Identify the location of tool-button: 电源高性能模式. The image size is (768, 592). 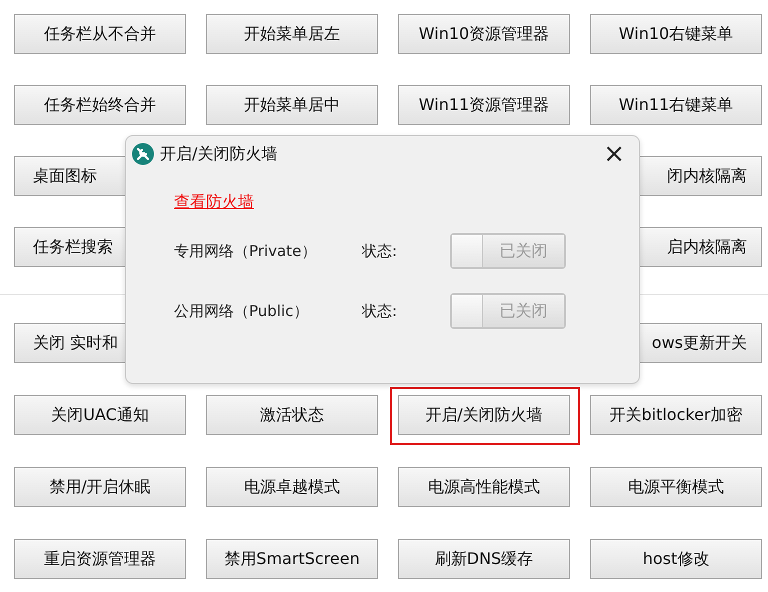
(484, 487).